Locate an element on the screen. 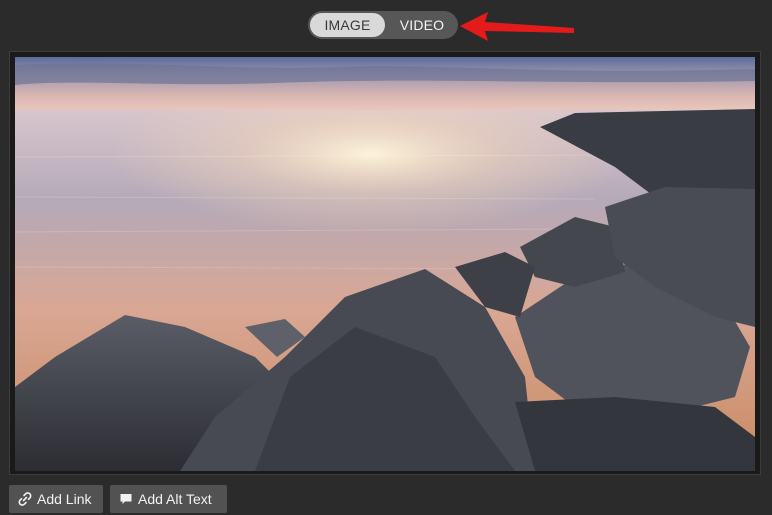 Image resolution: width=772 pixels, height=515 pixels. media-type-toggle: IMAGE VIDEO is located at coordinates (383, 25).